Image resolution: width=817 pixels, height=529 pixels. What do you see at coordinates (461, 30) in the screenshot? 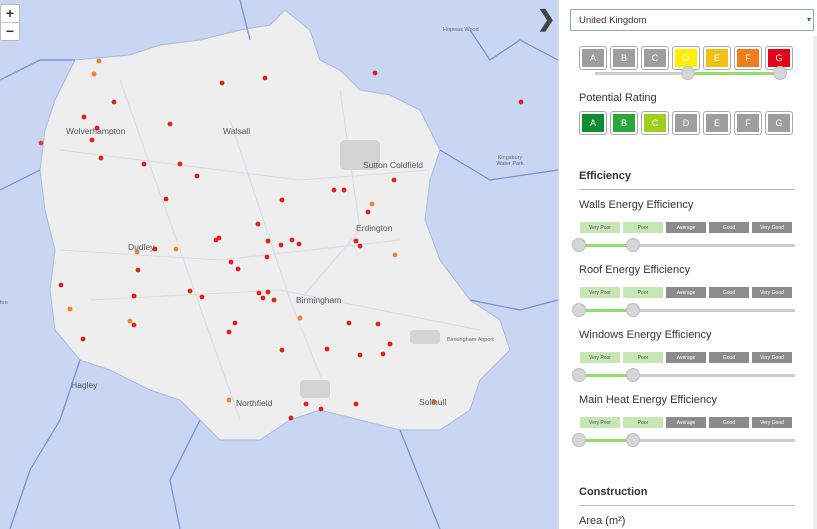
I see `map-label-hopwas: Hopwas Wood` at bounding box center [461, 30].